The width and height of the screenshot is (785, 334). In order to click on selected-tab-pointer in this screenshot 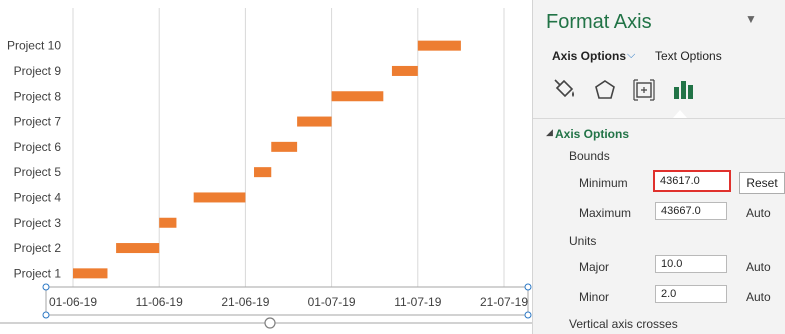, I will do `click(680, 114)`.